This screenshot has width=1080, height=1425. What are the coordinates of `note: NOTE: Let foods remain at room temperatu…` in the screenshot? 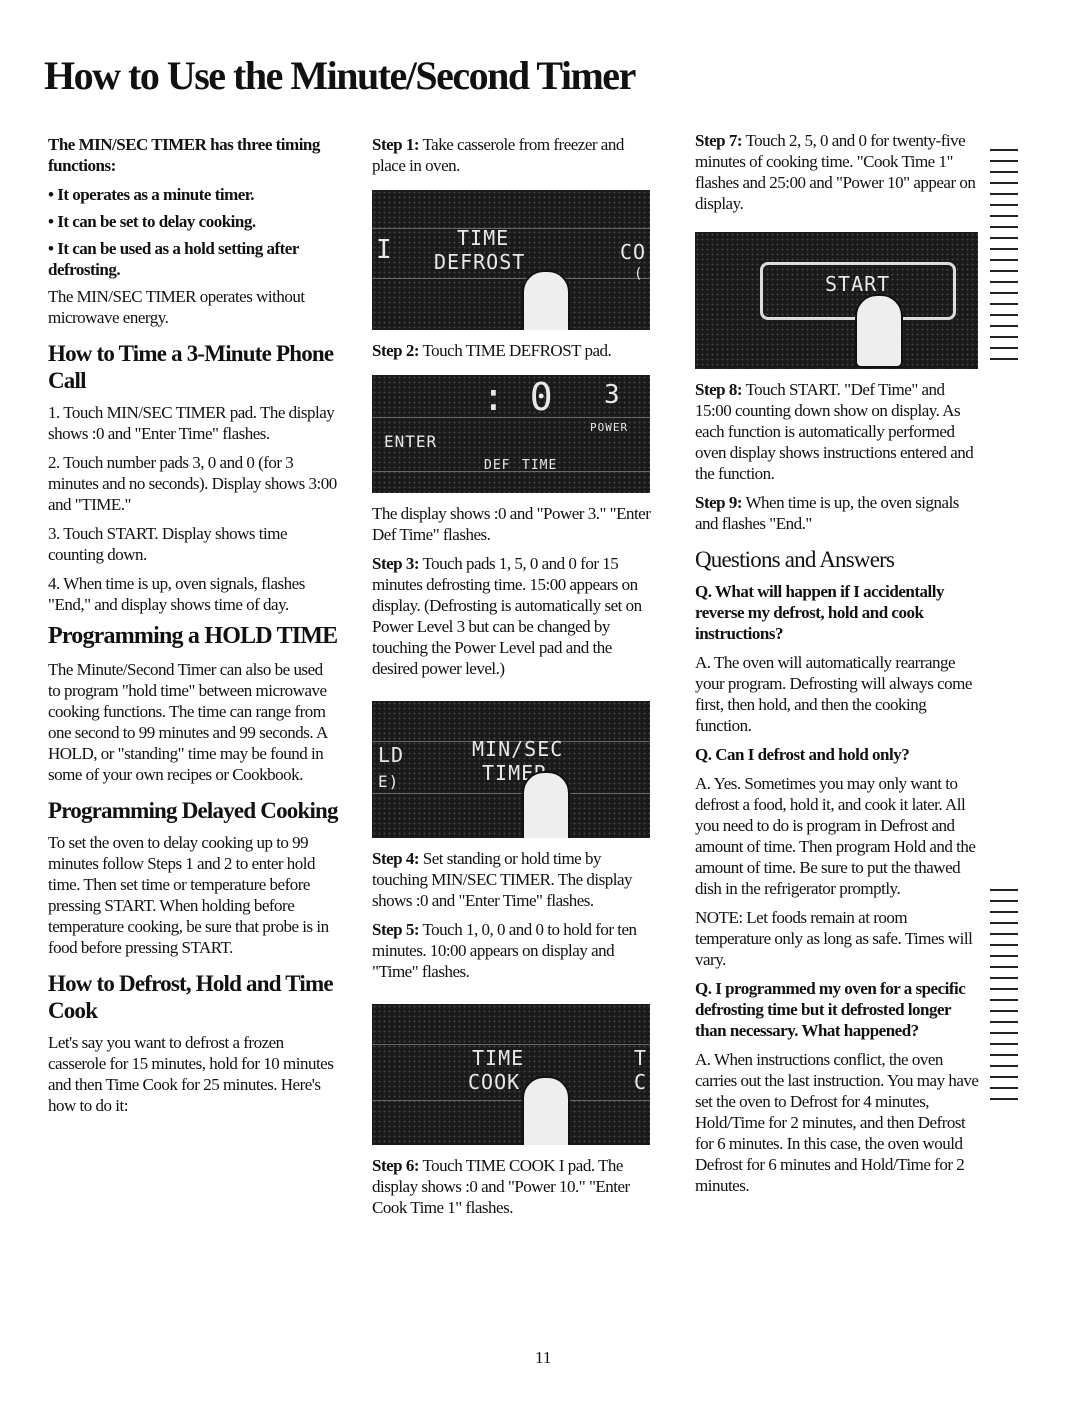 It's located at (834, 938).